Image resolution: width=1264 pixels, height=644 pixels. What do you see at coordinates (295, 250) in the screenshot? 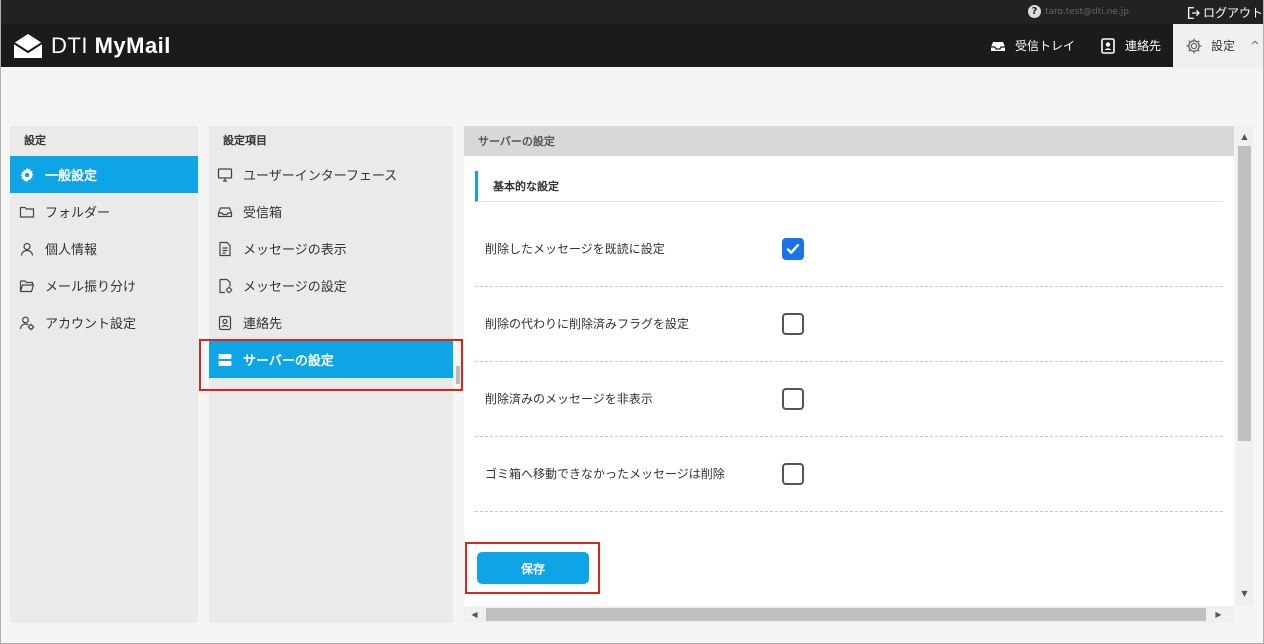
I see `settings-item-label: メッセージの表示` at bounding box center [295, 250].